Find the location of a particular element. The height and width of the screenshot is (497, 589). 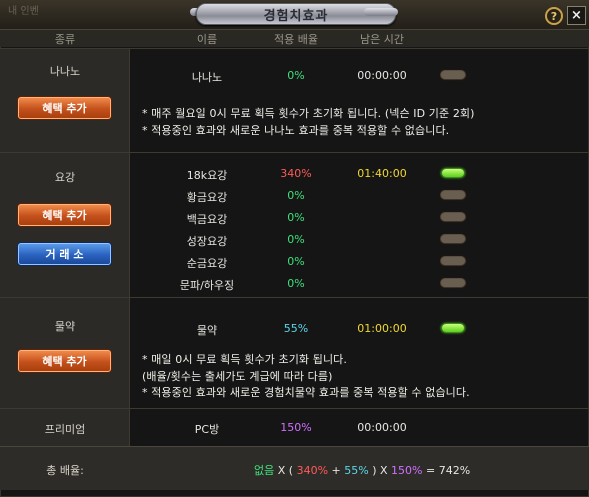

section-premium: 프리미엄 PC방 150% 00:00:00 is located at coordinates (294, 427).